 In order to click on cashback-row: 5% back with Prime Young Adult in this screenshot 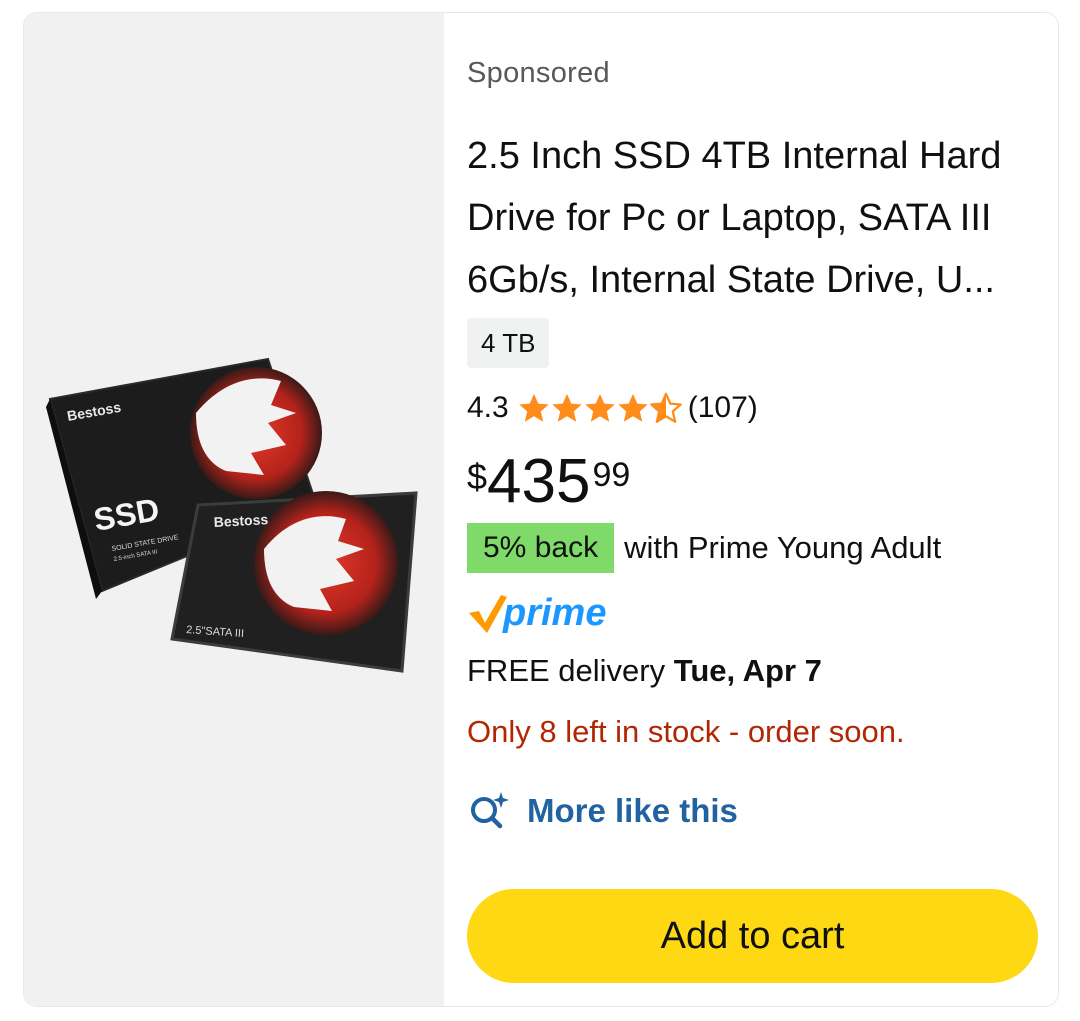, I will do `click(704, 548)`.